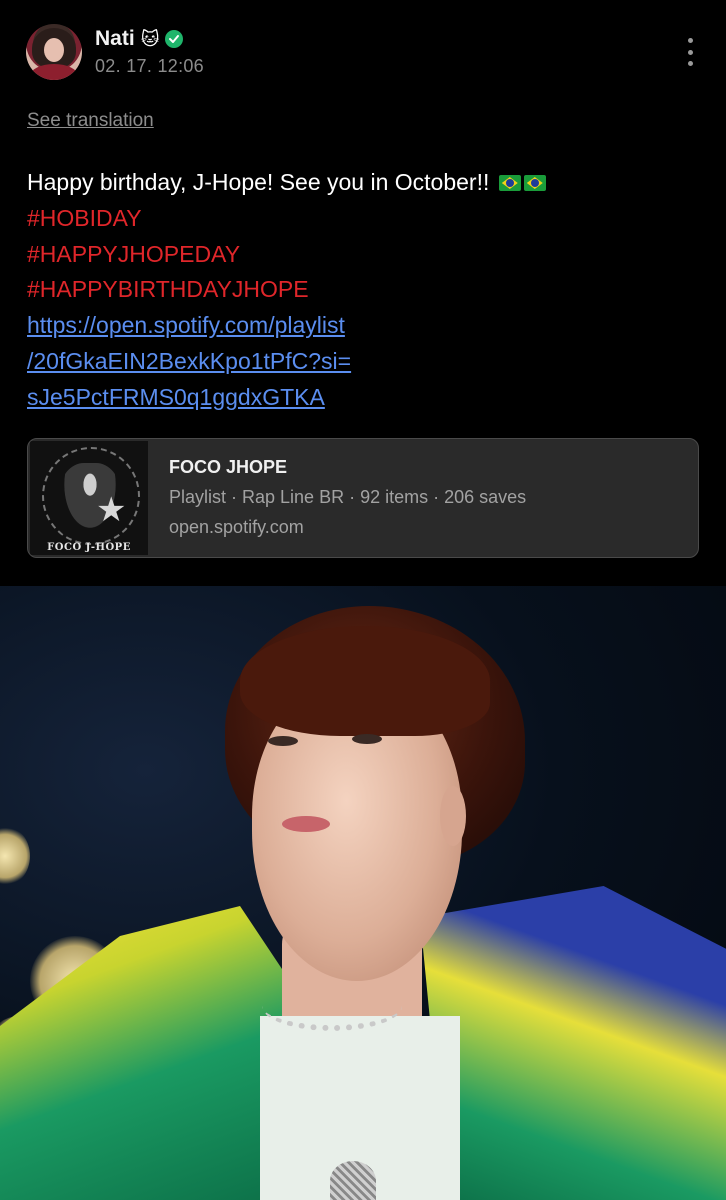 This screenshot has height=1200, width=726. I want to click on hashtag-link: #HOBIDAY, so click(367, 219).